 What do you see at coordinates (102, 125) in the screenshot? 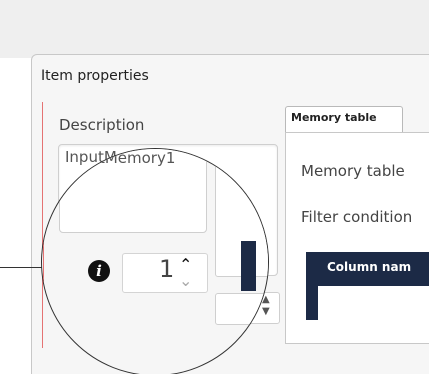
I see `description-label: Description` at bounding box center [102, 125].